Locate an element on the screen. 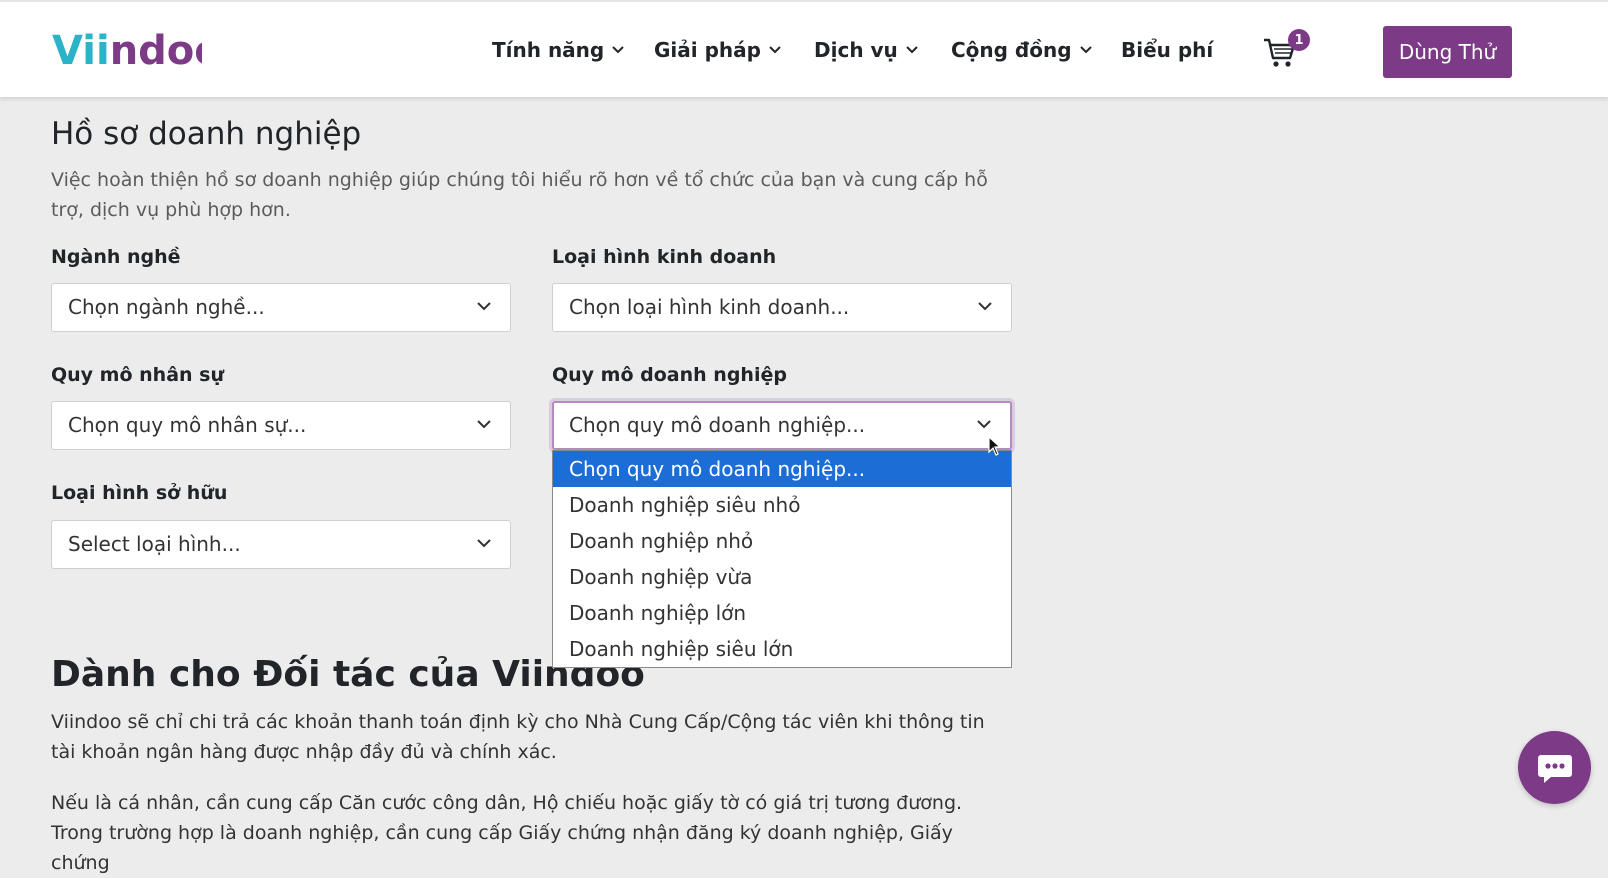 This screenshot has height=878, width=1608. business-type-label: Loại hình kinh doanh is located at coordinates (664, 257).